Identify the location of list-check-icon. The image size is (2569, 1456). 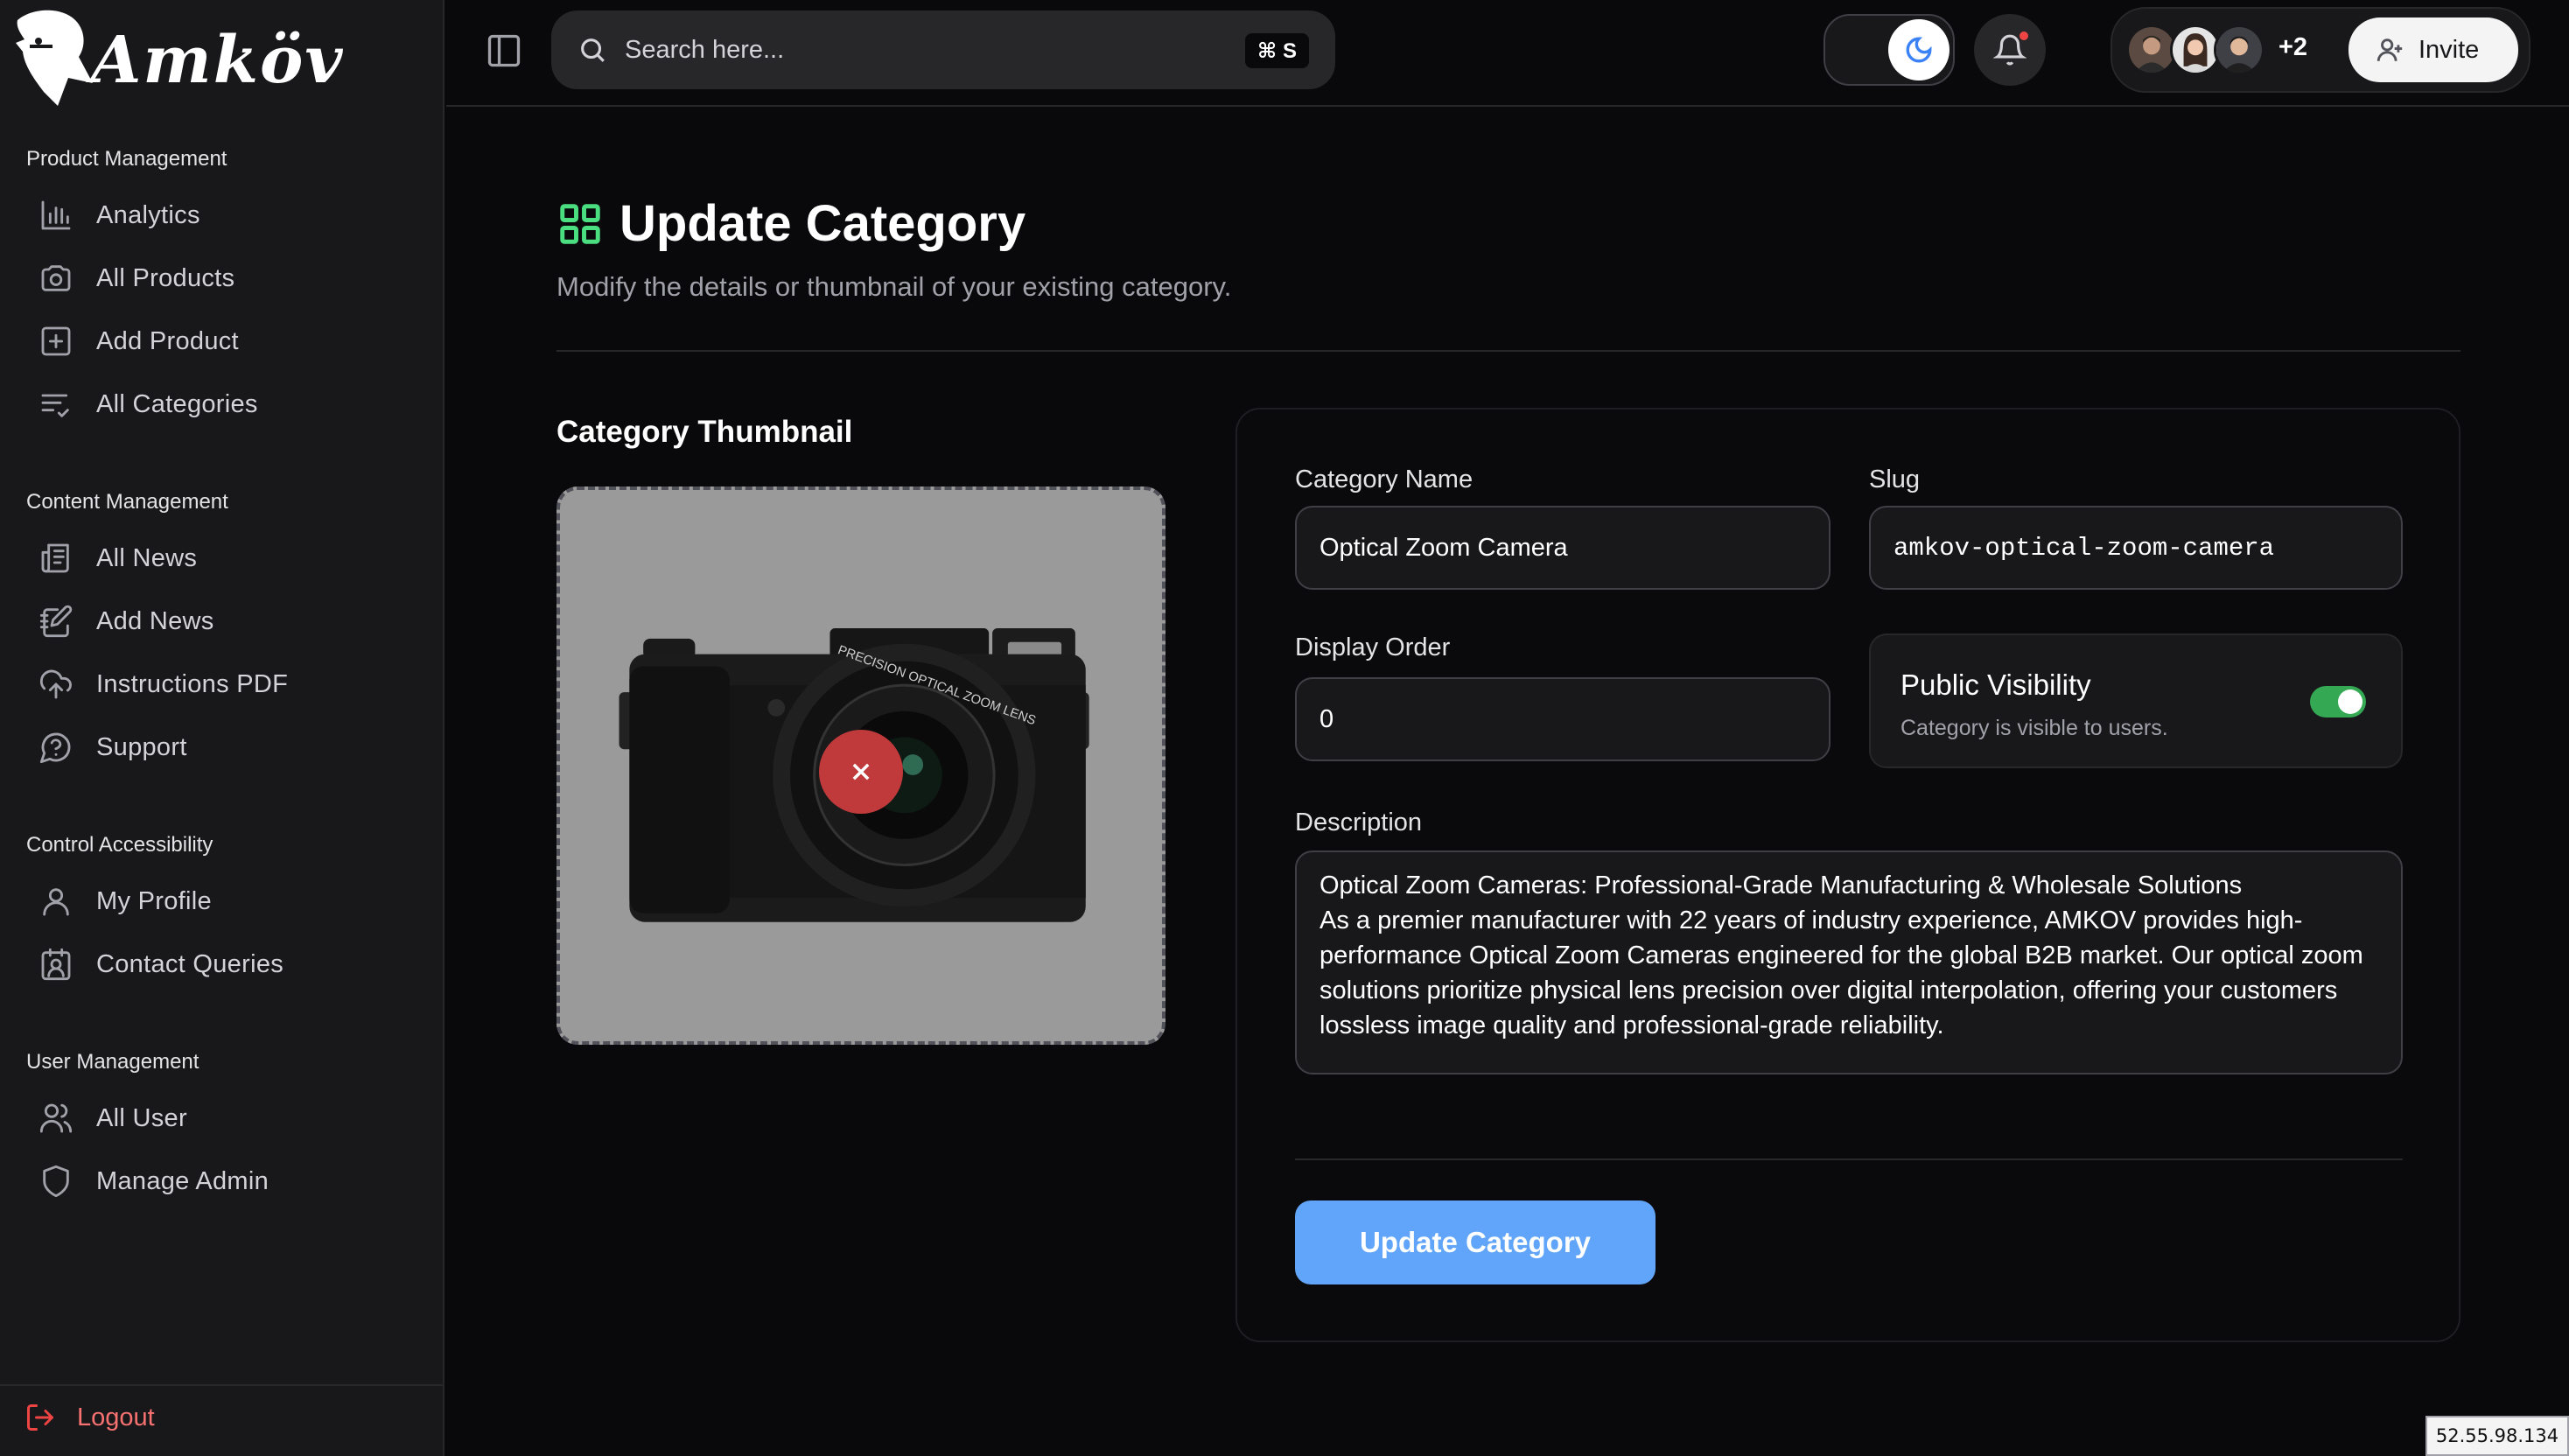
(55, 405).